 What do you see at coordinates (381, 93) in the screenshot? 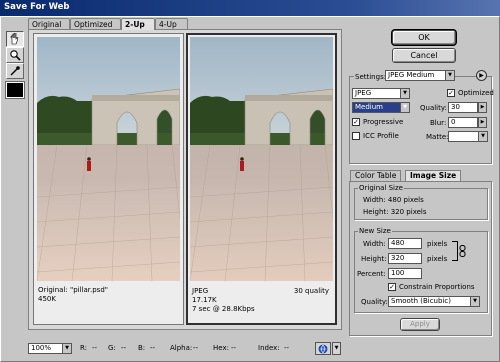
I see `format-dropdown: JPEG ▼` at bounding box center [381, 93].